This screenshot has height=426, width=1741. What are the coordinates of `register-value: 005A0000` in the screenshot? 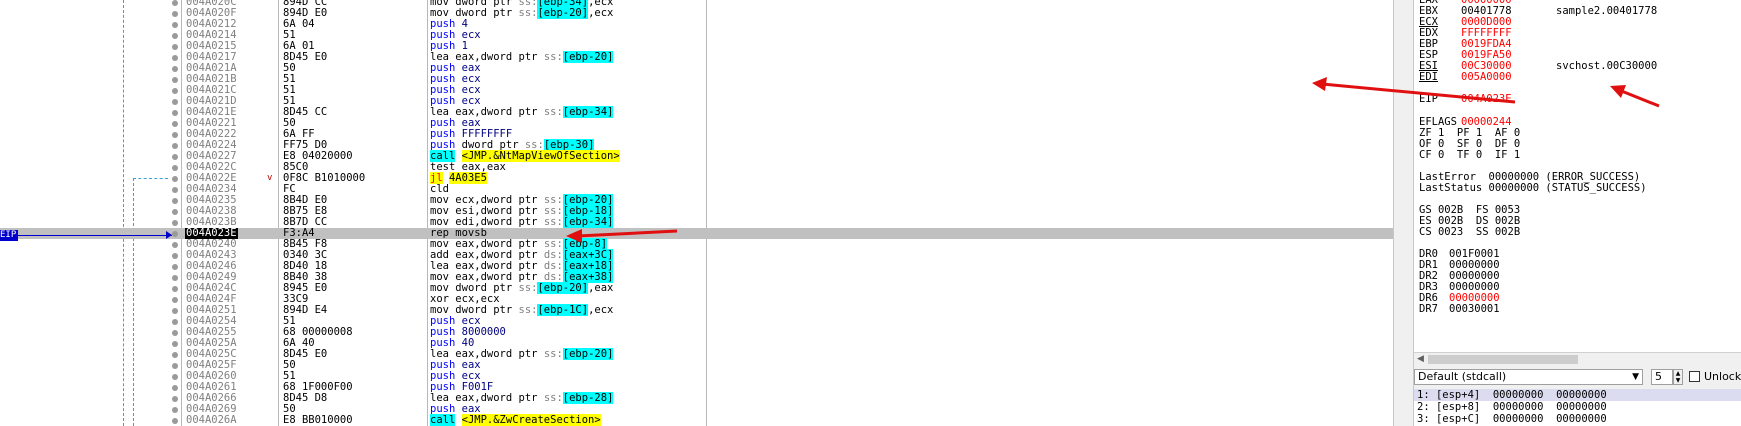 It's located at (1486, 77).